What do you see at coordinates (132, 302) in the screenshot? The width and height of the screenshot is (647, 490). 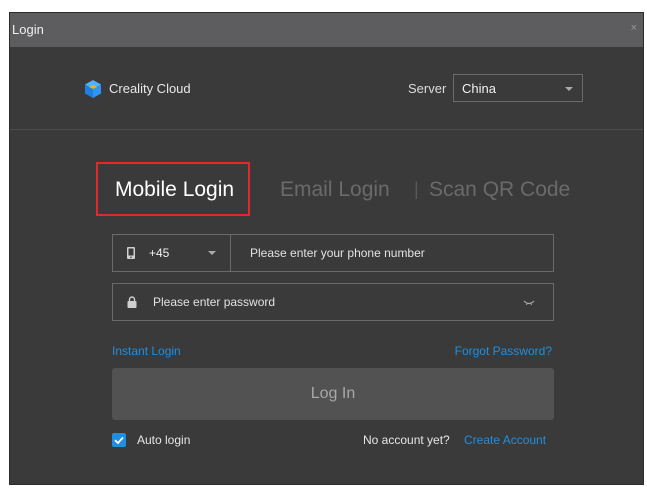 I see `lock-icon` at bounding box center [132, 302].